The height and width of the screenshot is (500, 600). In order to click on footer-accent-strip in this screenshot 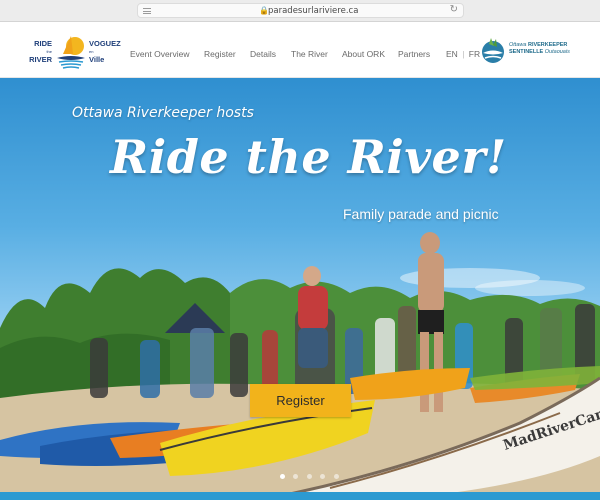, I will do `click(300, 496)`.